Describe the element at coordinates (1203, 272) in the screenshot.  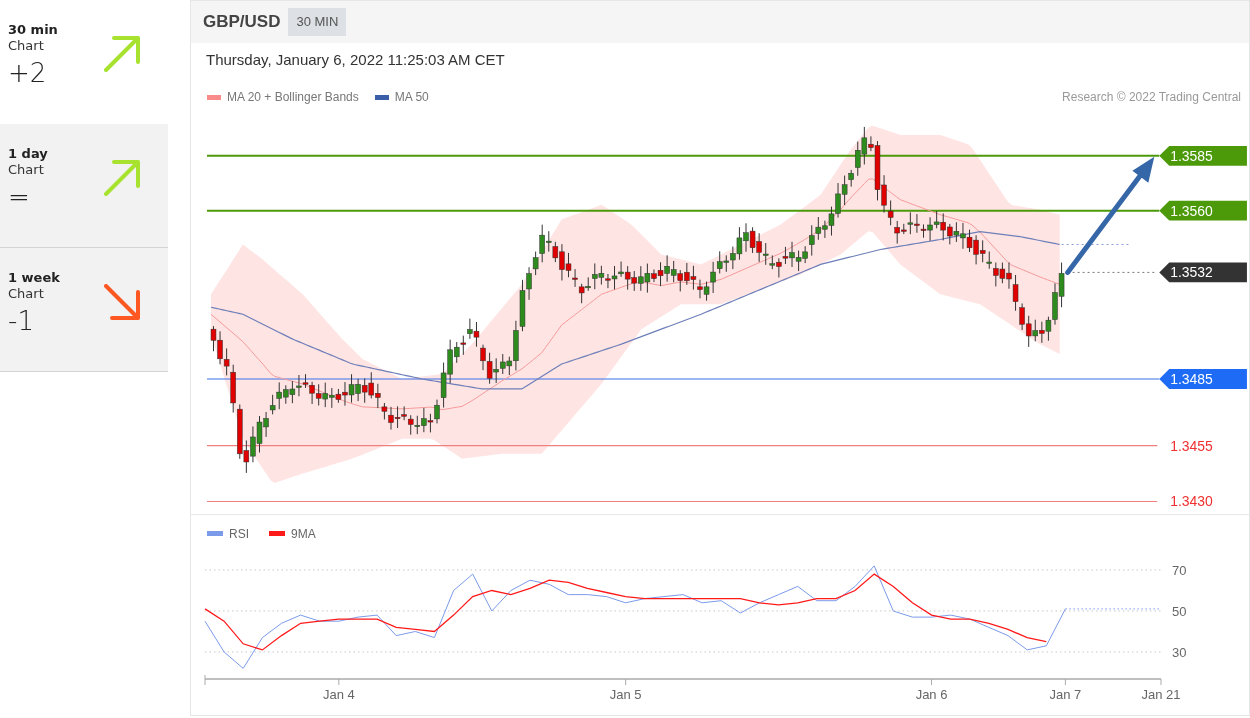
I see `price-level-tag: 1.3532` at that location.